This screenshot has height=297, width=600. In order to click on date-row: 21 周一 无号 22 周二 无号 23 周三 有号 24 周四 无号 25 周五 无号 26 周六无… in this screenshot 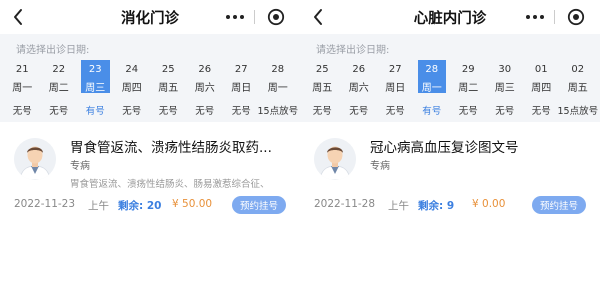, I will do `click(151, 89)`.